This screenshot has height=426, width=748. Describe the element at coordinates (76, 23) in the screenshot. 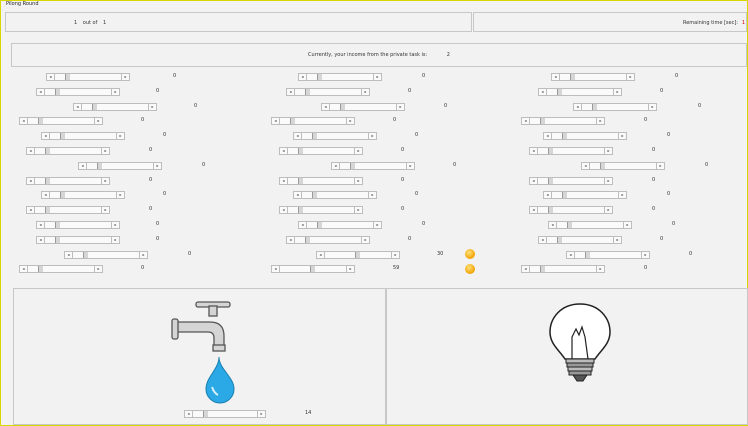

I see `round-current: 1` at that location.